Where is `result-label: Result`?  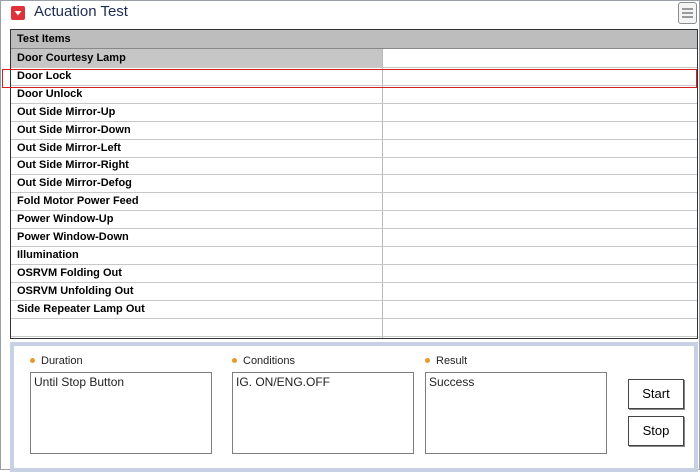
result-label: Result is located at coordinates (446, 361).